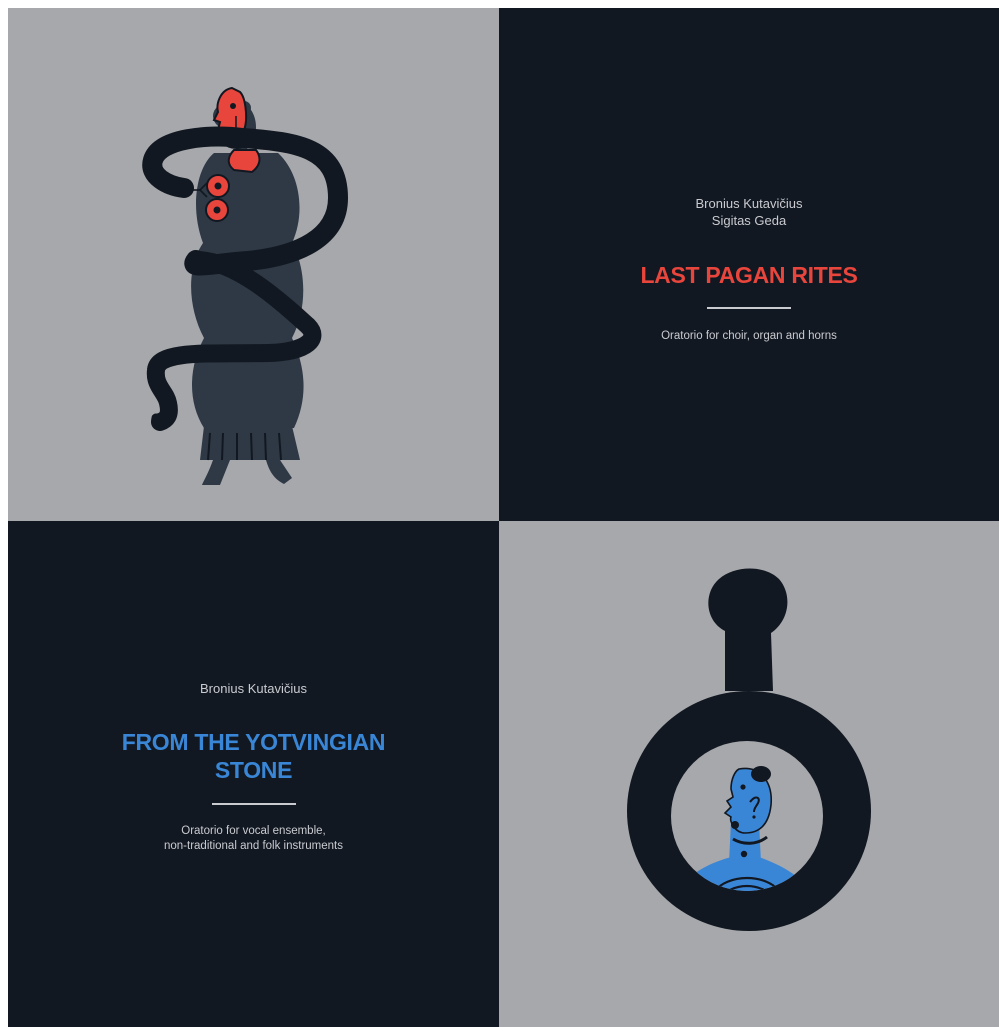 Image resolution: width=999 pixels, height=1027 pixels. I want to click on lyricist-name: Sigitas Geda, so click(749, 220).